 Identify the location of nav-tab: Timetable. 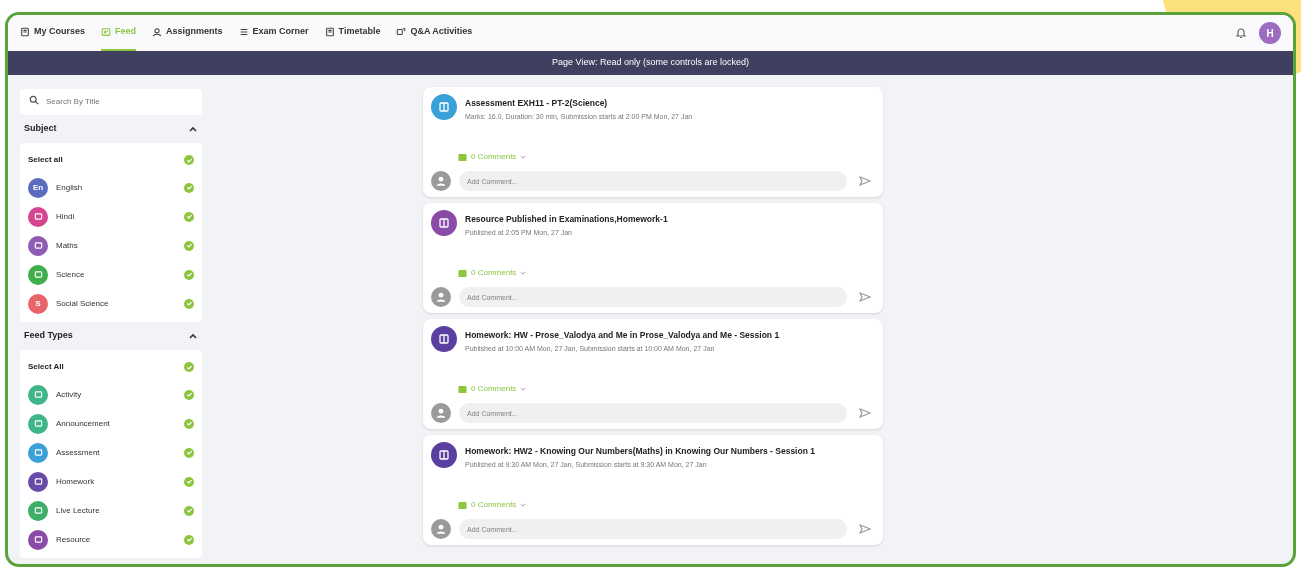
(352, 33).